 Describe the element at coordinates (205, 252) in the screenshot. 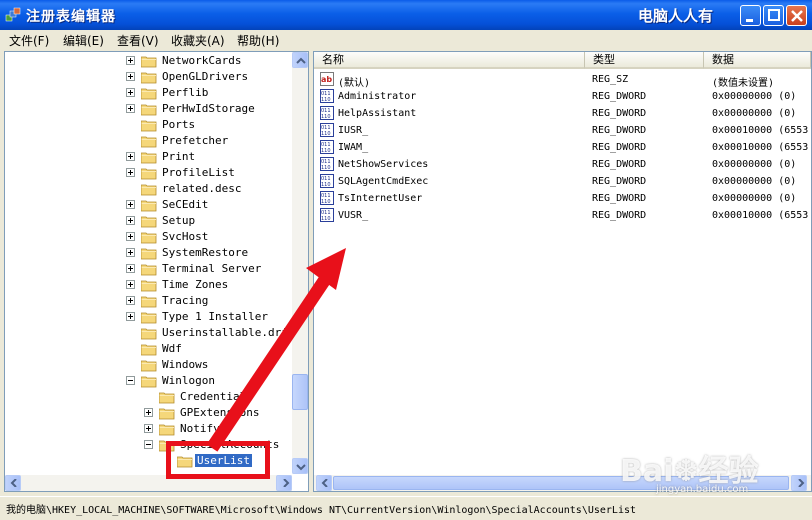

I see `tree-item-label: SystemRestore` at that location.